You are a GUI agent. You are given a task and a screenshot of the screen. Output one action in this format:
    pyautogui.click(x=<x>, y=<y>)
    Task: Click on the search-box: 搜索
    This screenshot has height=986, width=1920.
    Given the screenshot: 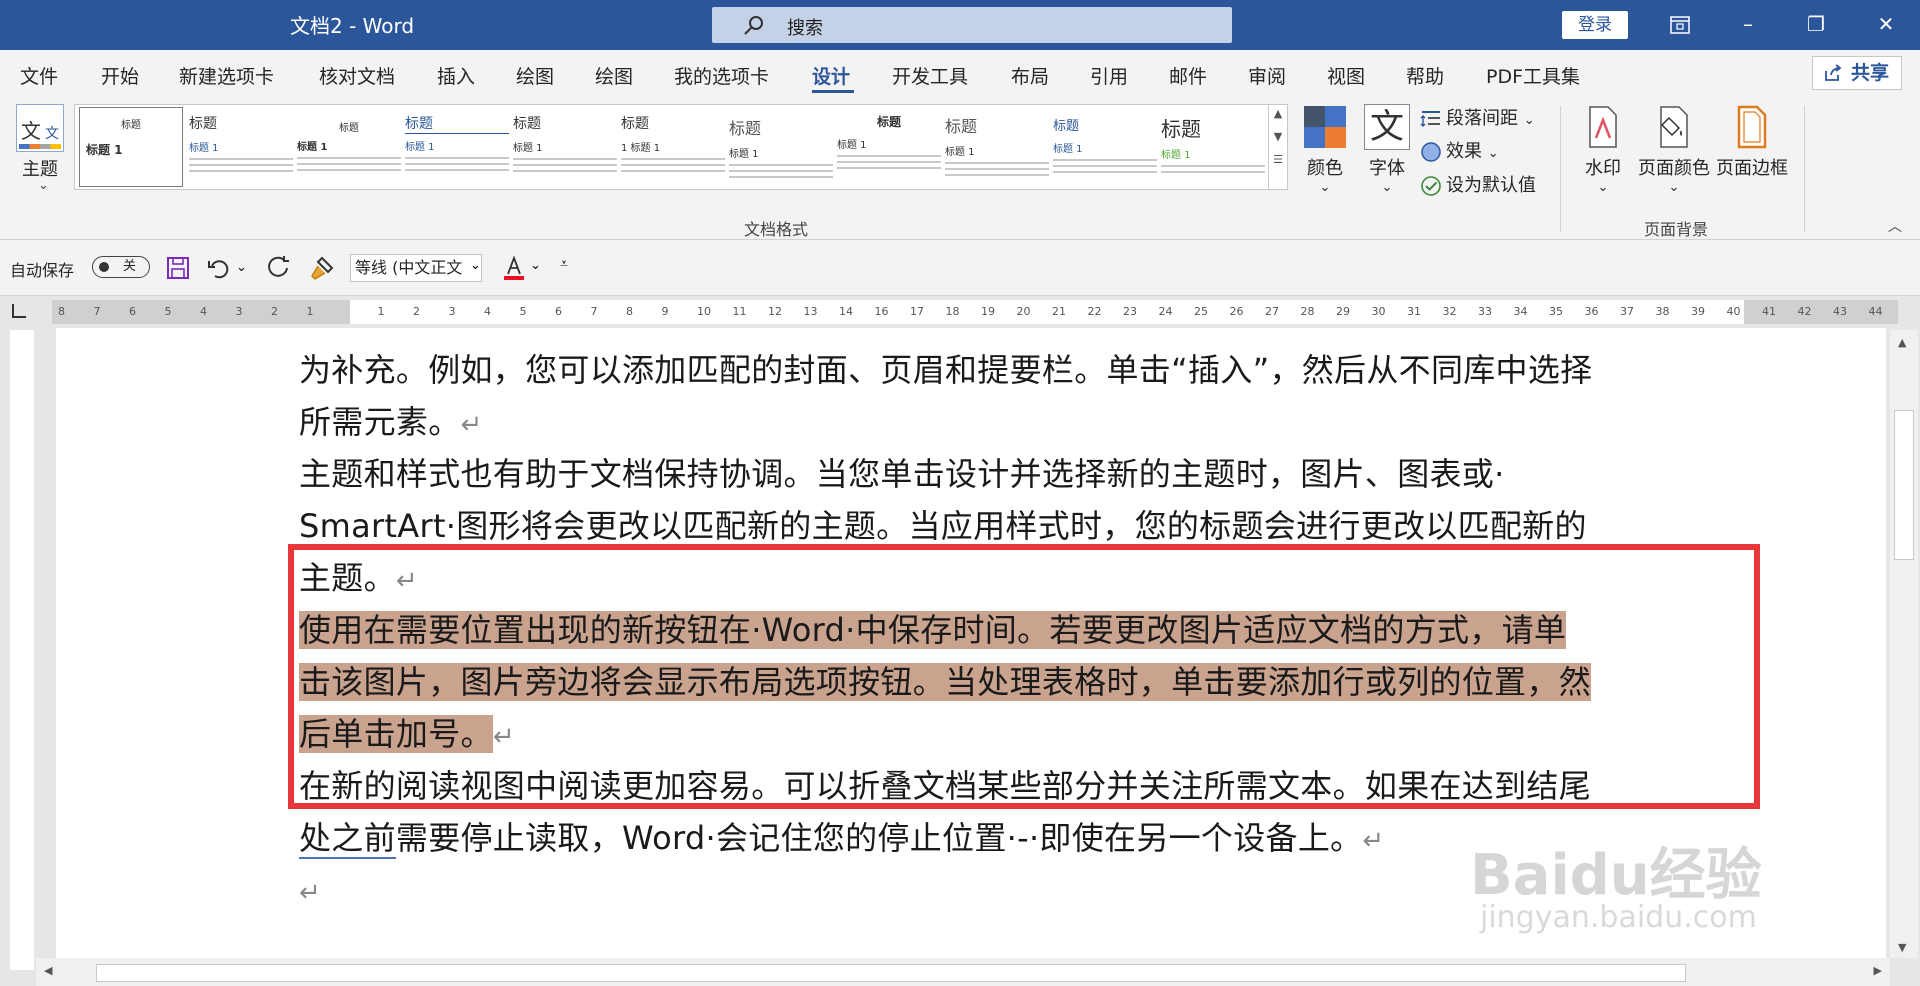 What is the action you would take?
    pyautogui.click(x=972, y=25)
    